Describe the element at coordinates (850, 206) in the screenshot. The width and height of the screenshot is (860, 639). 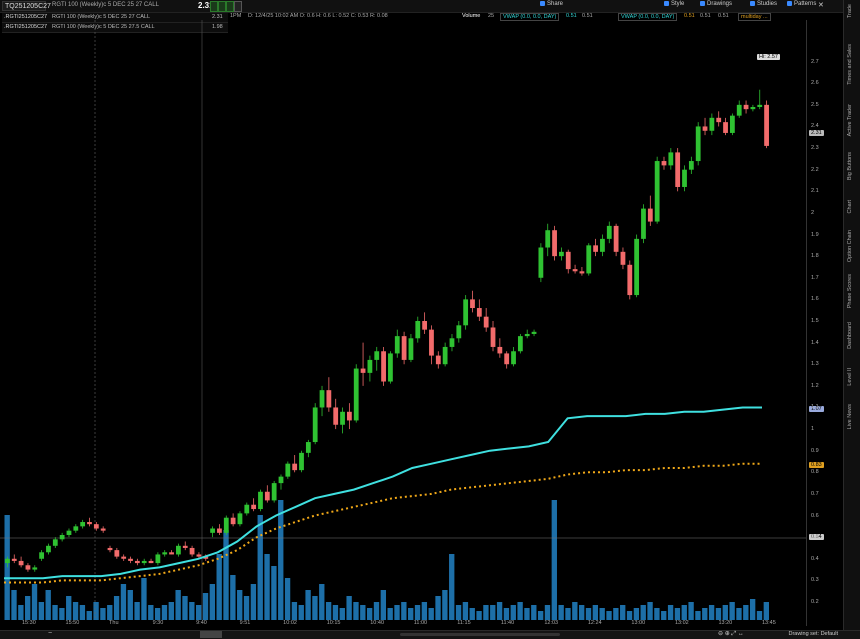
I see `sidebar-tab: Chart` at that location.